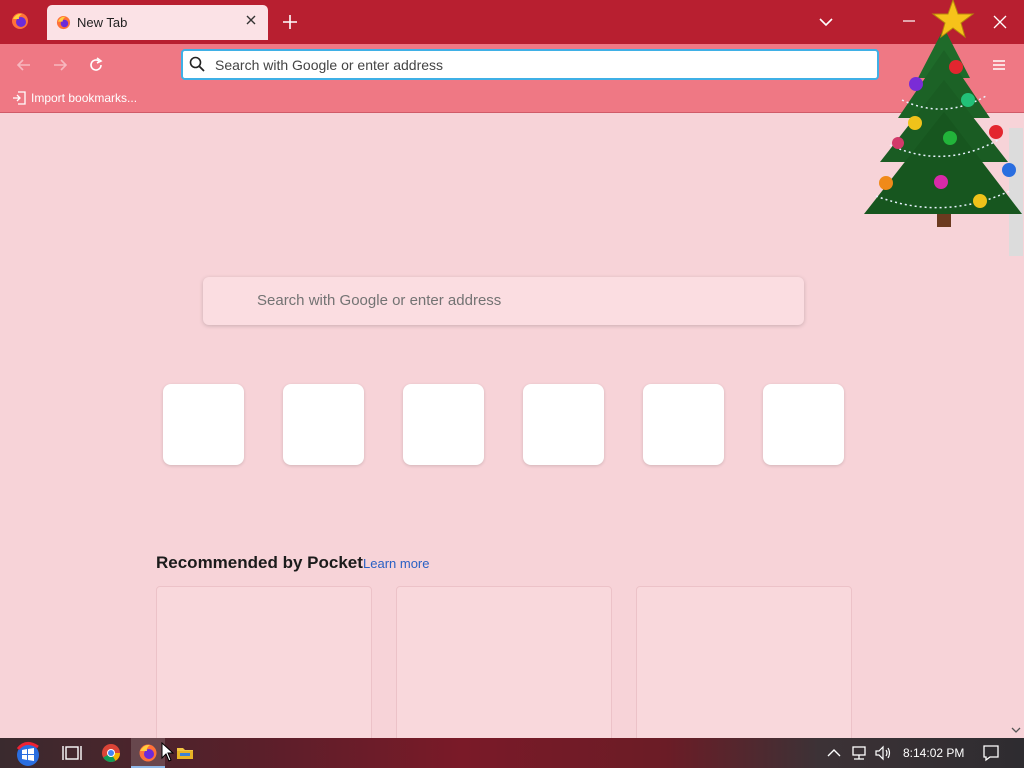 Image resolution: width=1024 pixels, height=768 pixels. Describe the element at coordinates (991, 753) in the screenshot. I see `action-center-icon` at that location.